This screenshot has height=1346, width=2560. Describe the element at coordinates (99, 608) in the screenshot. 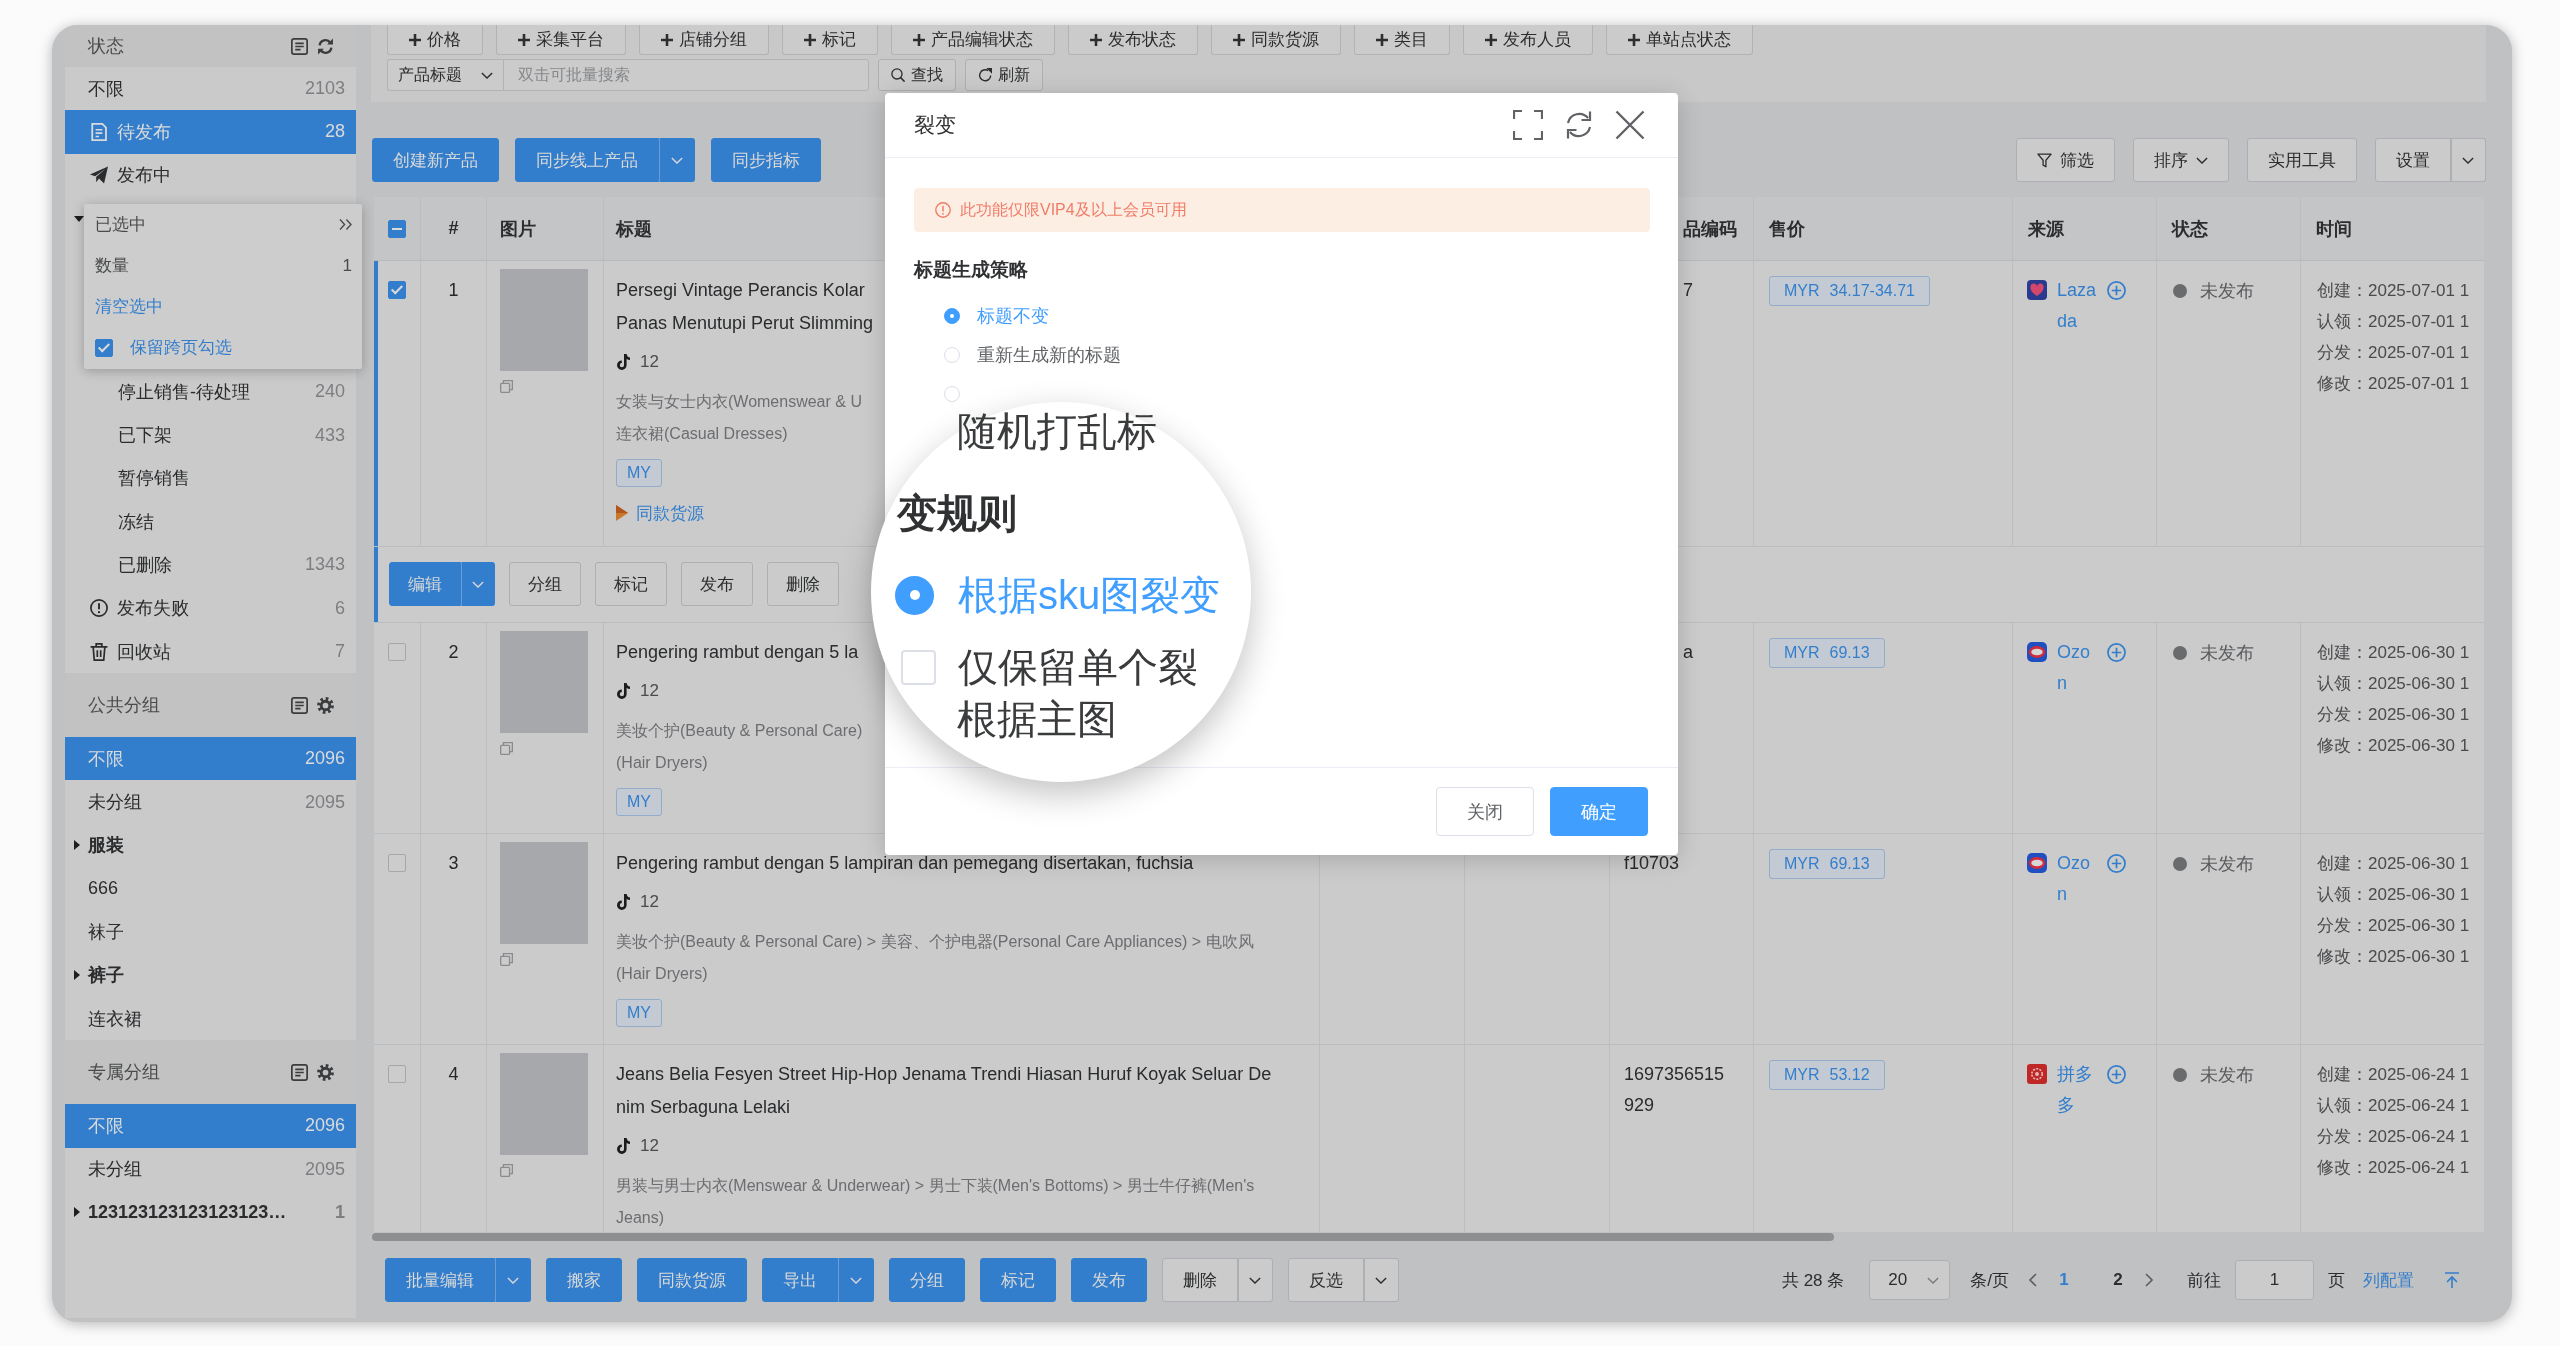

I see `alert-circle-icon` at that location.